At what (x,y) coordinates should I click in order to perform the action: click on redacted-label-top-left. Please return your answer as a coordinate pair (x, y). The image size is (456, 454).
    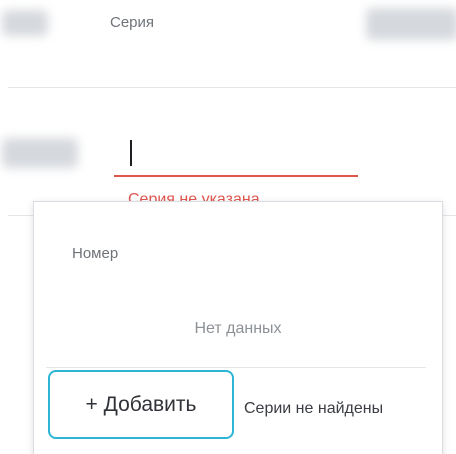
    Looking at the image, I should click on (25, 23).